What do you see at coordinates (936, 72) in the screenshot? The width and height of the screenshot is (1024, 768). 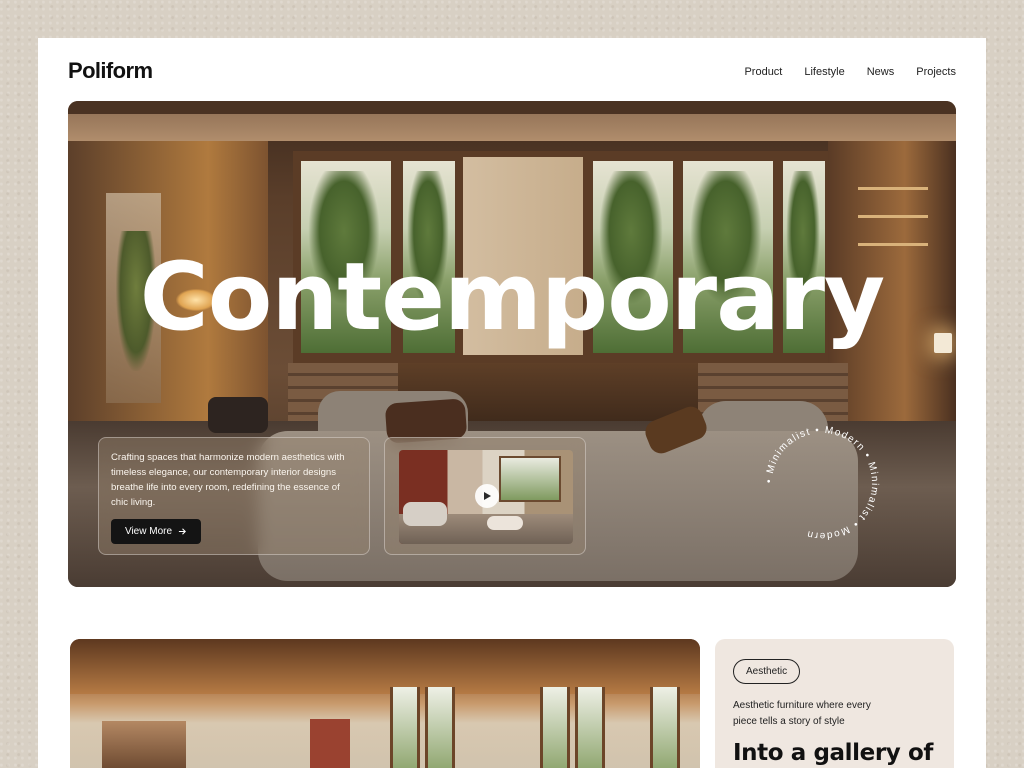 I see `nav-item-projects: Projects` at bounding box center [936, 72].